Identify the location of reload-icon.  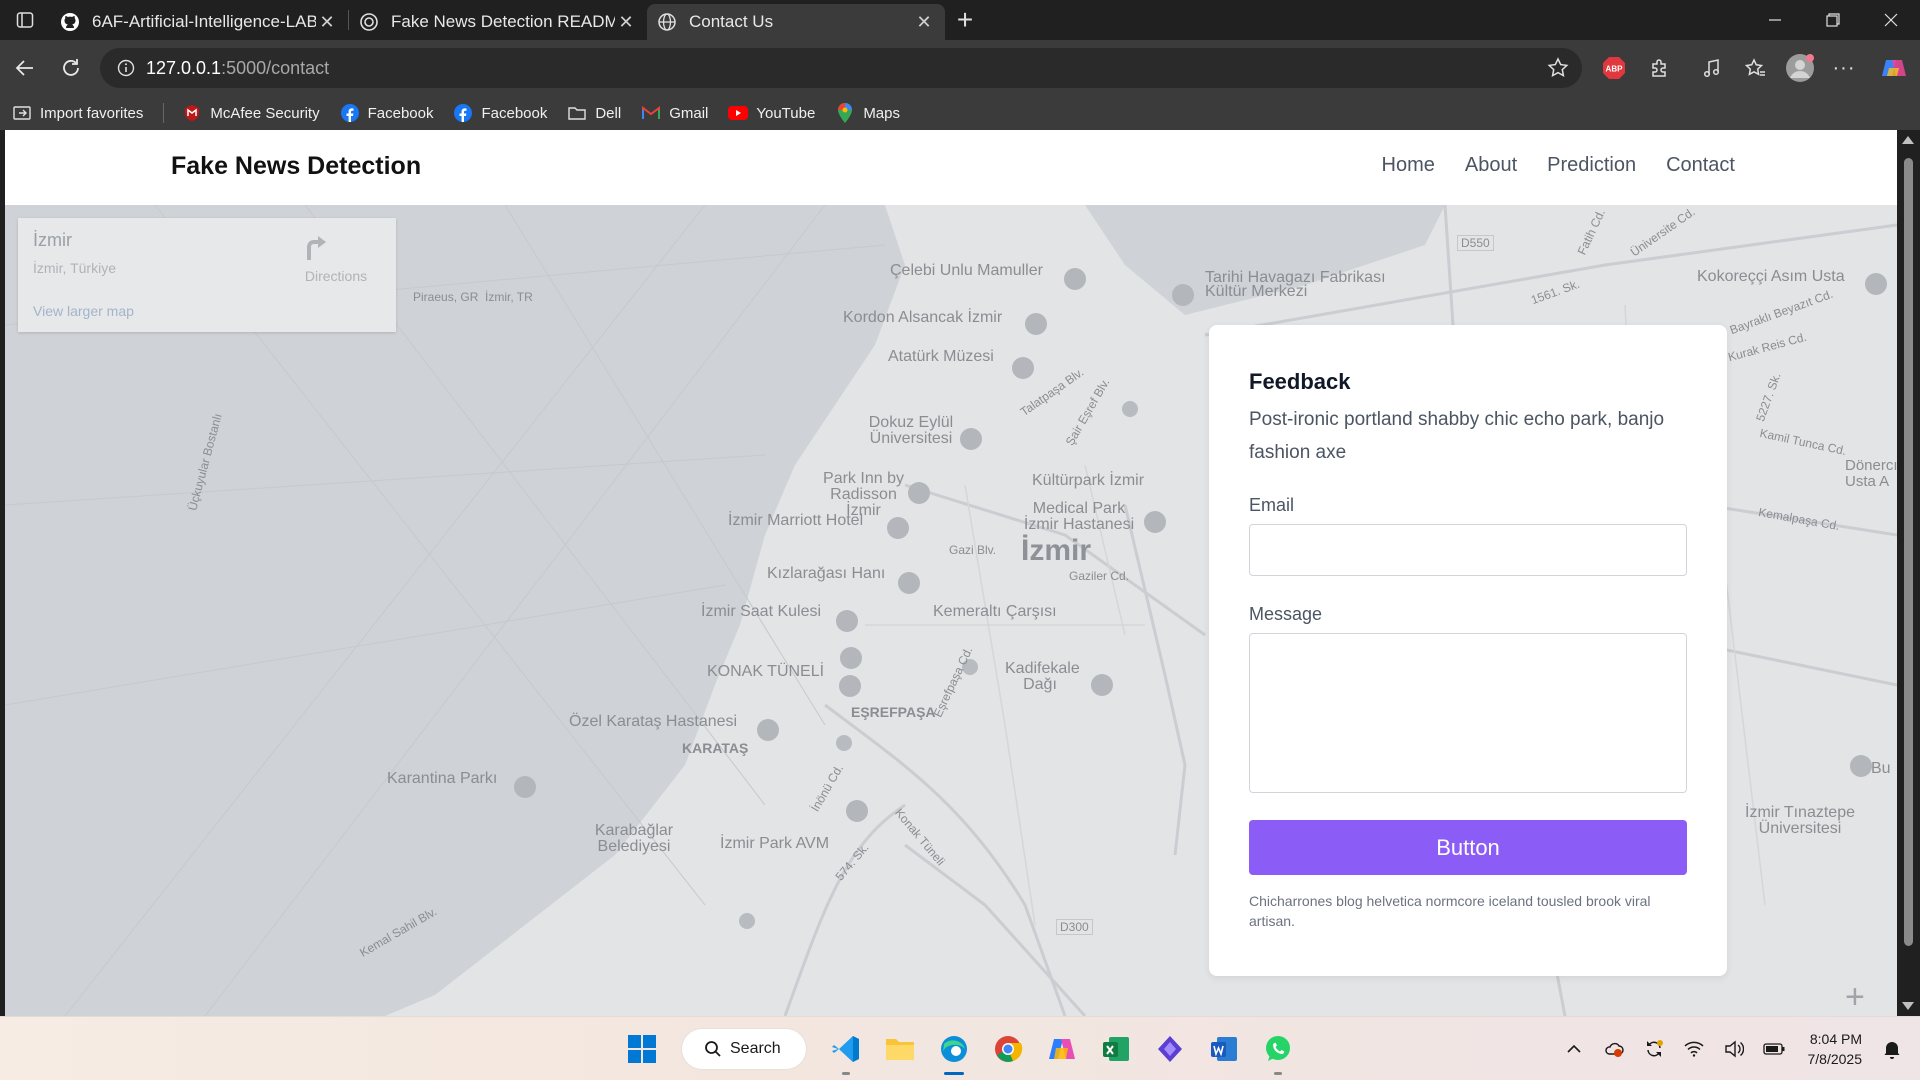
(71, 67).